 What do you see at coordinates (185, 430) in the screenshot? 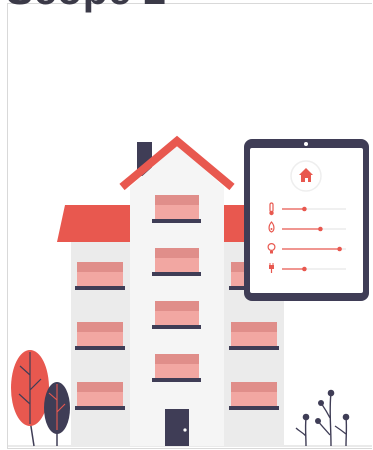
I see `door-knob` at bounding box center [185, 430].